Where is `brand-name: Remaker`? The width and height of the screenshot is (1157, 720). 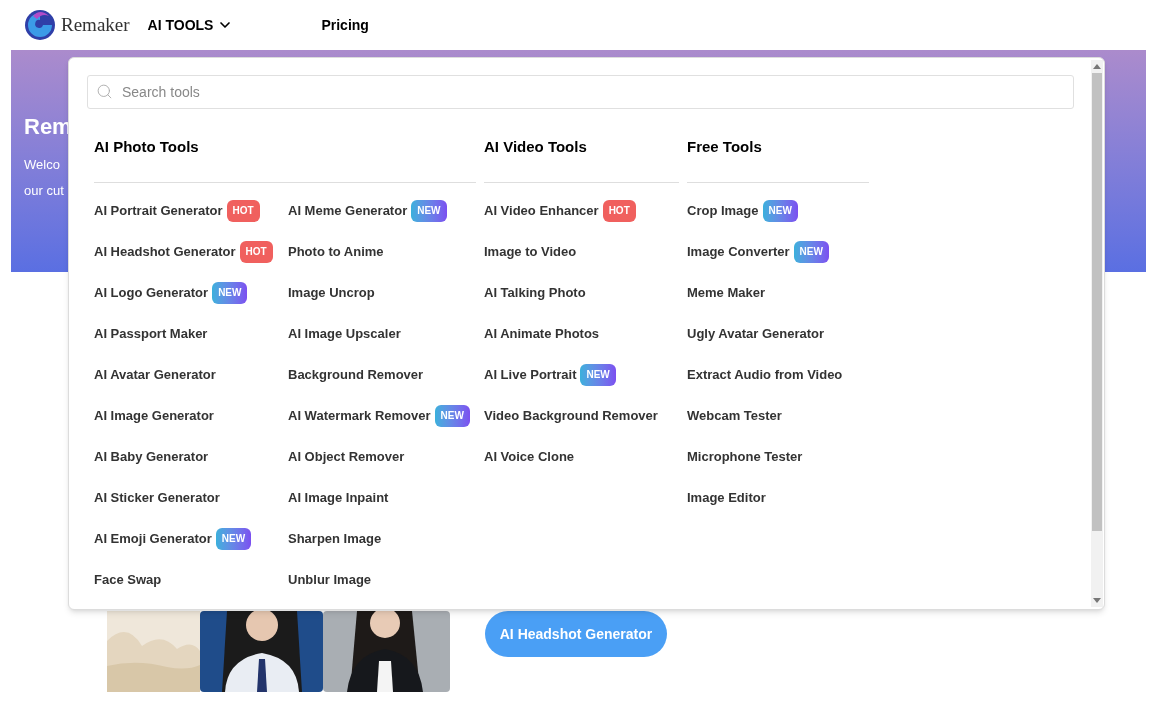 brand-name: Remaker is located at coordinates (95, 24).